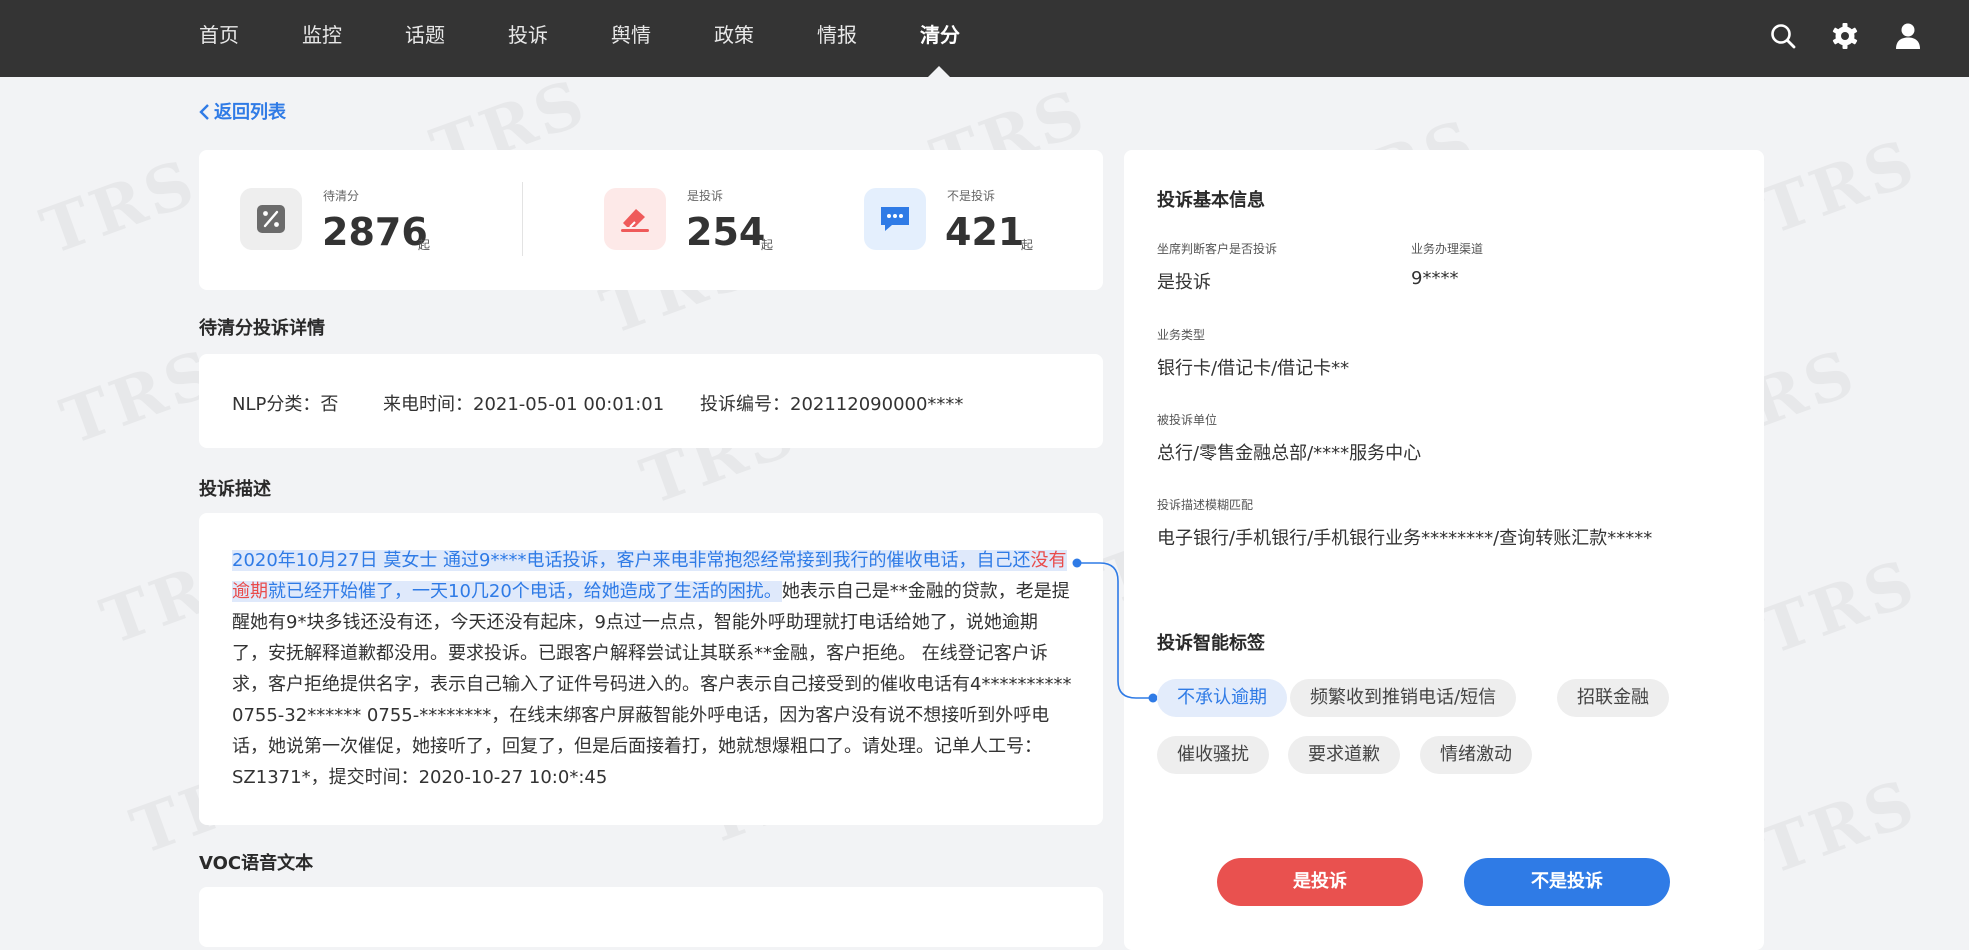  What do you see at coordinates (985, 232) in the screenshot?
I see `not-complaint-stat-value: 421` at bounding box center [985, 232].